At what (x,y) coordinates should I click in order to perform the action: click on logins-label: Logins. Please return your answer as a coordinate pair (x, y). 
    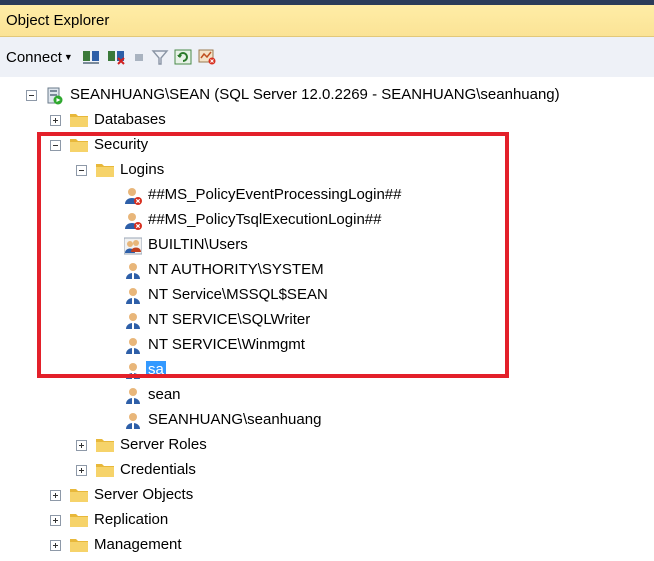
    Looking at the image, I should click on (142, 169).